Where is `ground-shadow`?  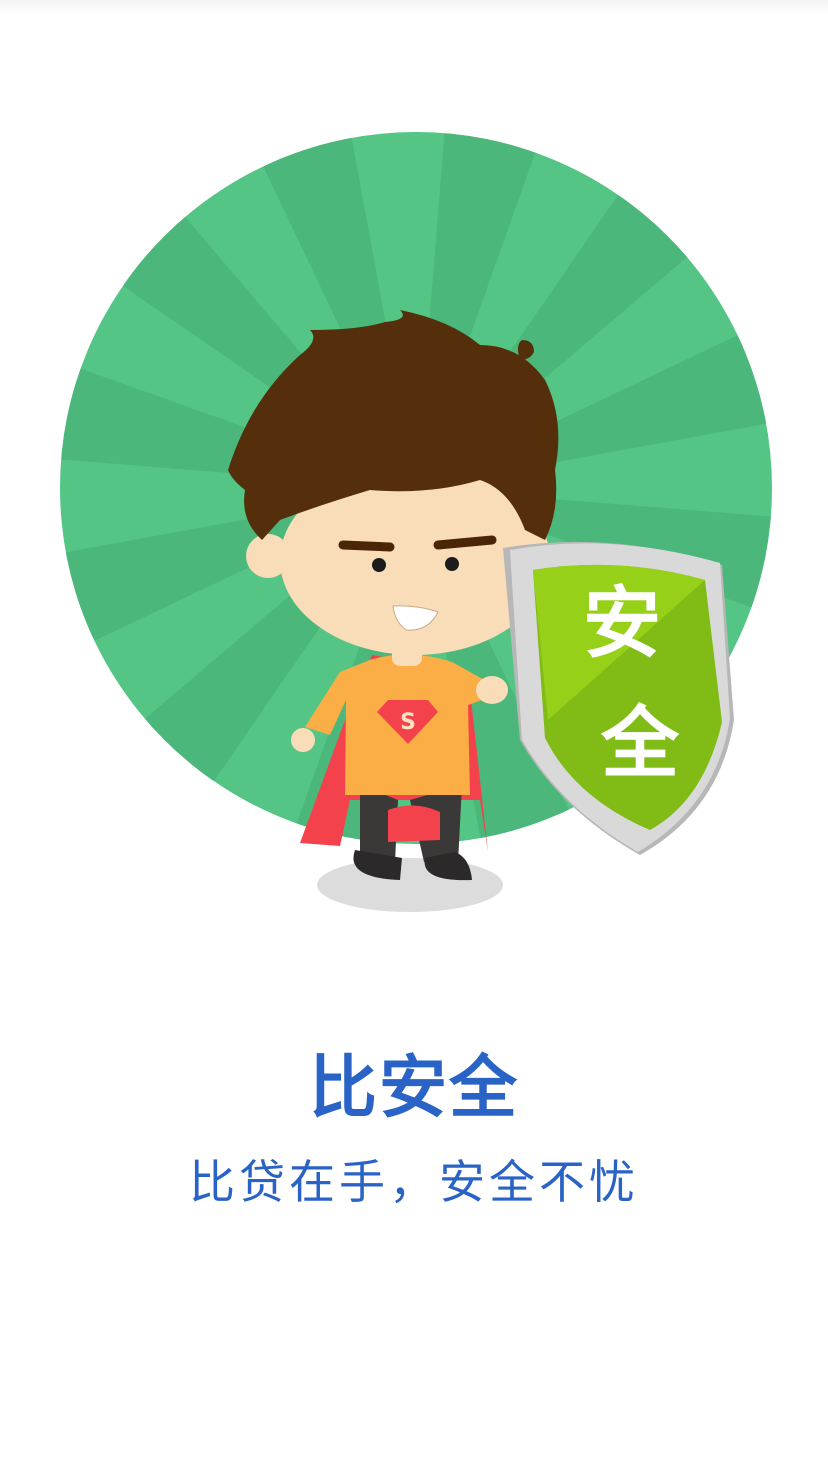
ground-shadow is located at coordinates (410, 885).